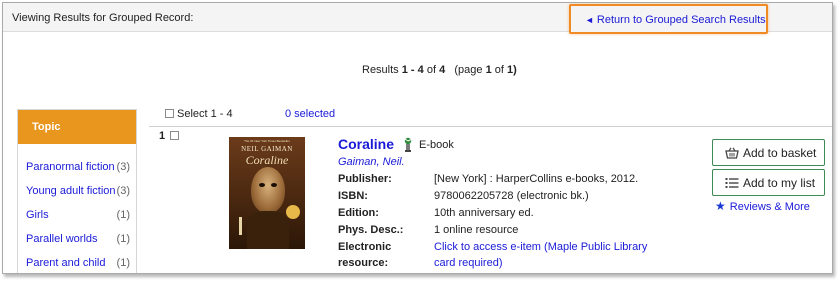 This screenshot has height=282, width=839. I want to click on page-current: 1, so click(488, 70).